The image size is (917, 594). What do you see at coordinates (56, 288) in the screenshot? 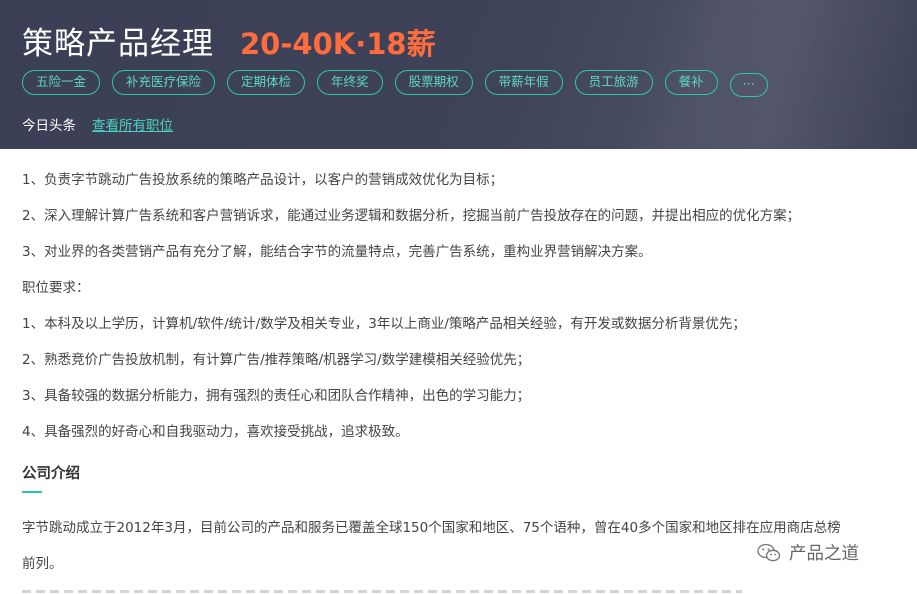
I see `requirements-heading: 职位要求：` at bounding box center [56, 288].